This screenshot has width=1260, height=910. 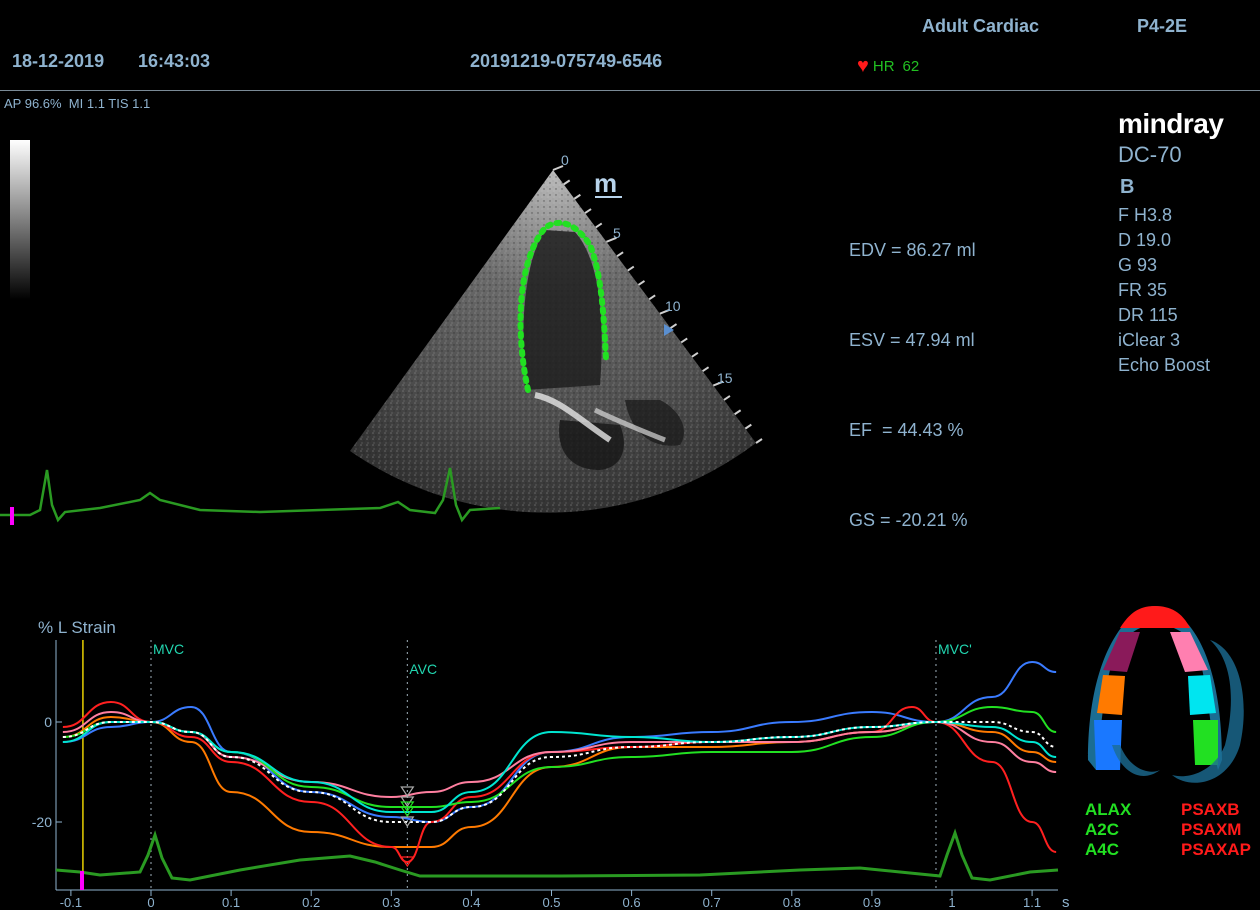 What do you see at coordinates (1138, 265) in the screenshot?
I see `param-gain: G 93` at bounding box center [1138, 265].